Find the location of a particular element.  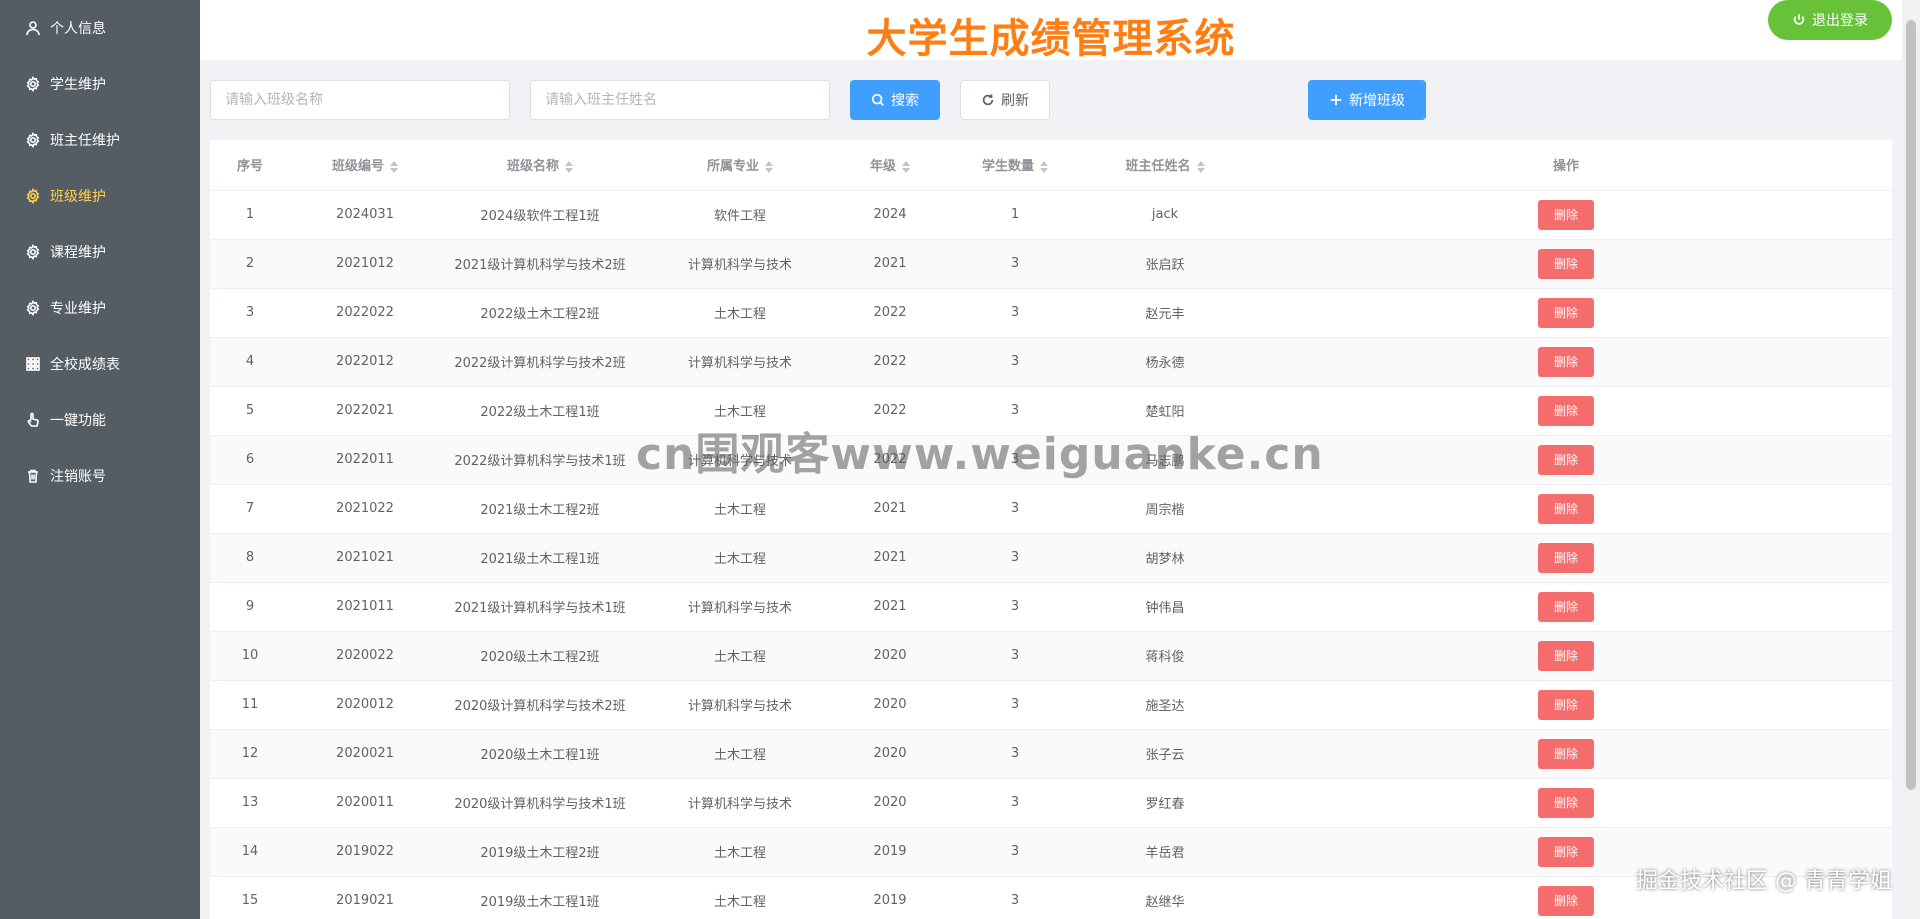

logout-button: 退出登录 is located at coordinates (1830, 20).